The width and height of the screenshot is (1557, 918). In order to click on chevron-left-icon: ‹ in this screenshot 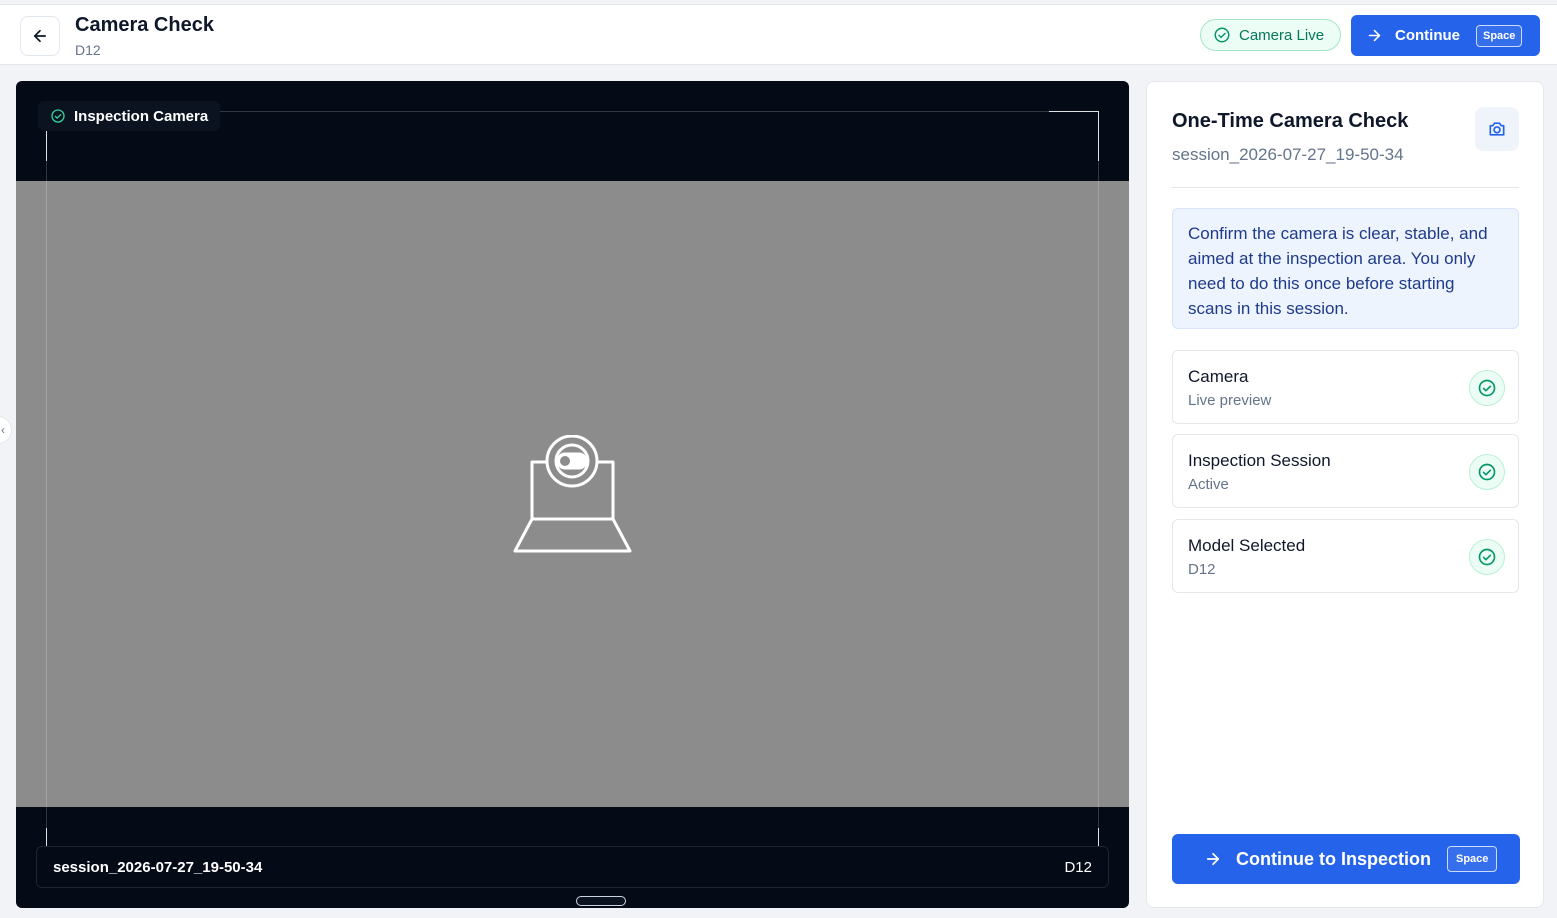, I will do `click(3, 430)`.